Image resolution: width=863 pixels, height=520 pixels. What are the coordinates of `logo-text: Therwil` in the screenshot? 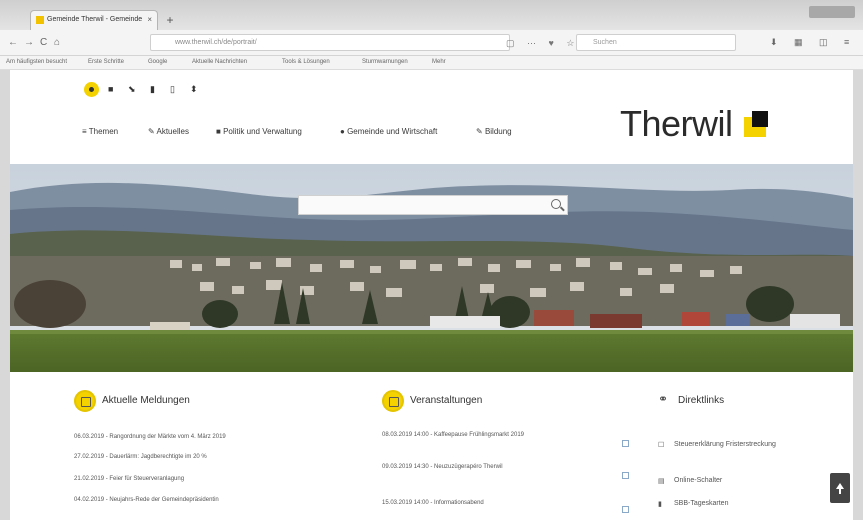 It's located at (676, 123).